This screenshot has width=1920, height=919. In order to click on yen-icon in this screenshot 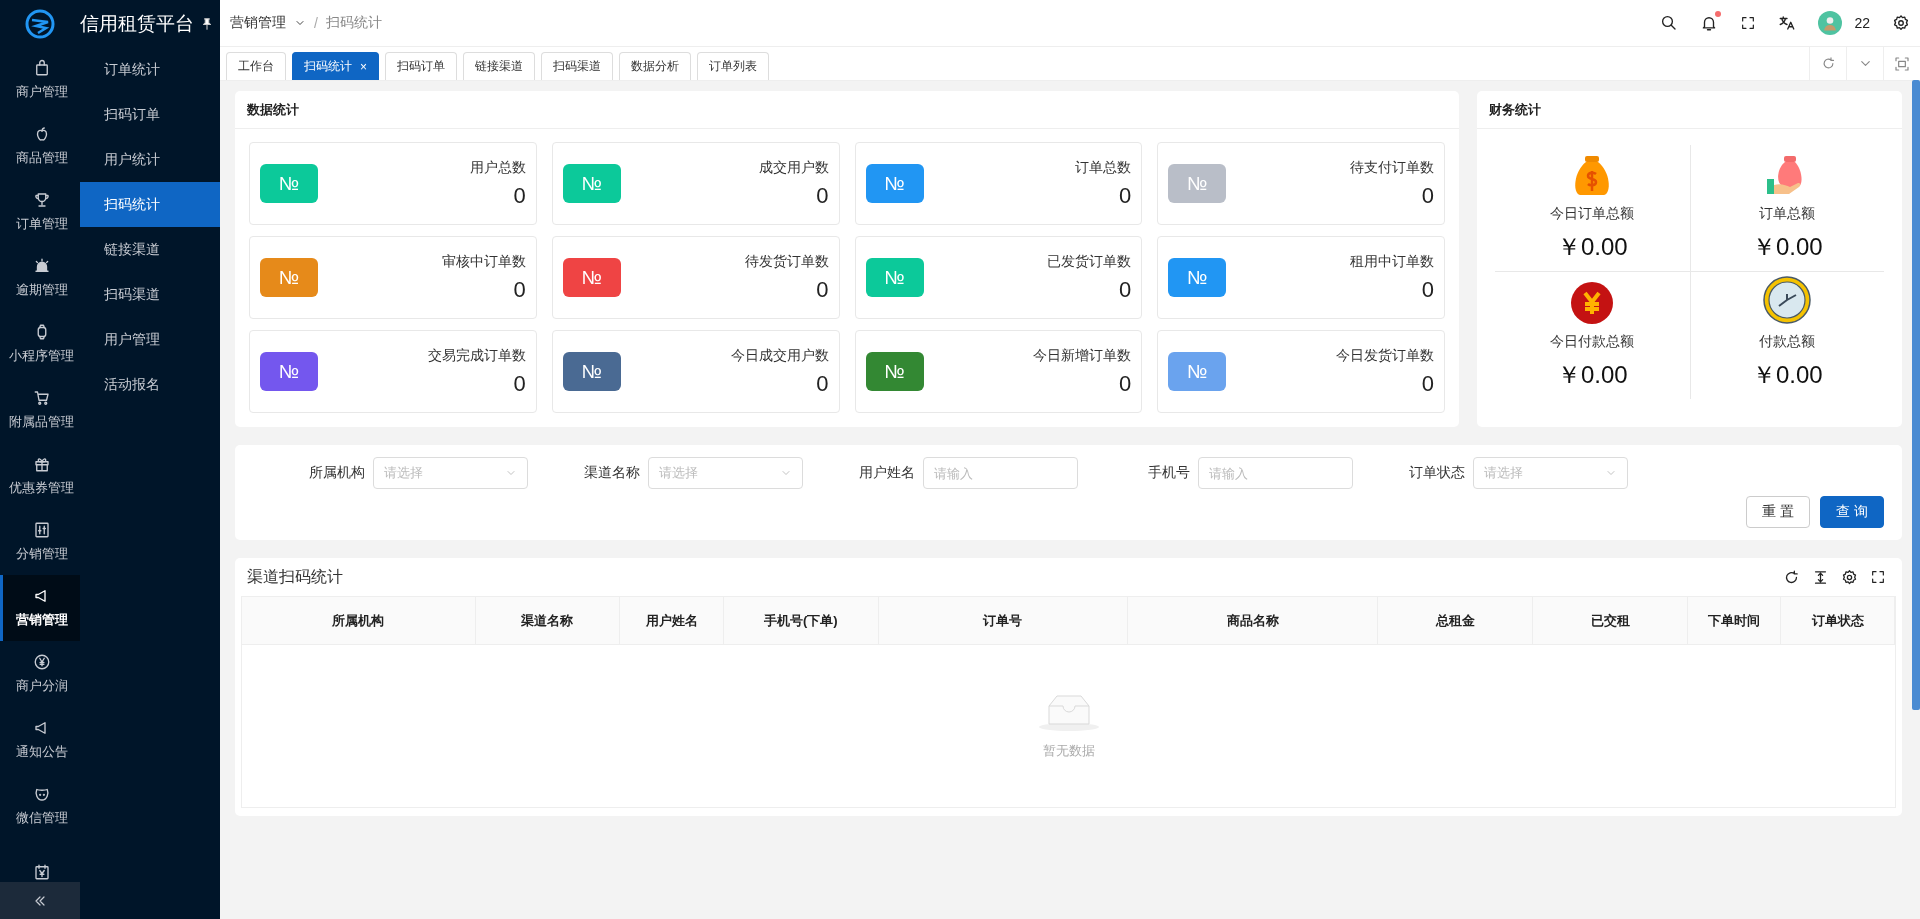, I will do `click(41, 662)`.